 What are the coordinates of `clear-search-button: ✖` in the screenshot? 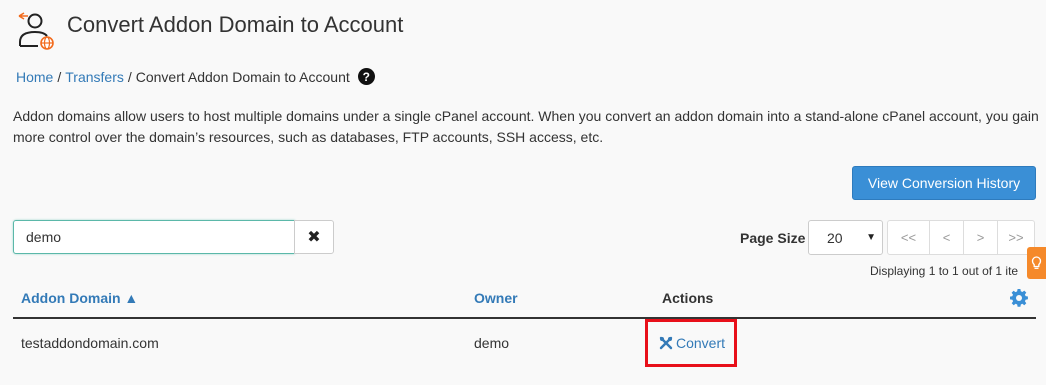 It's located at (314, 237).